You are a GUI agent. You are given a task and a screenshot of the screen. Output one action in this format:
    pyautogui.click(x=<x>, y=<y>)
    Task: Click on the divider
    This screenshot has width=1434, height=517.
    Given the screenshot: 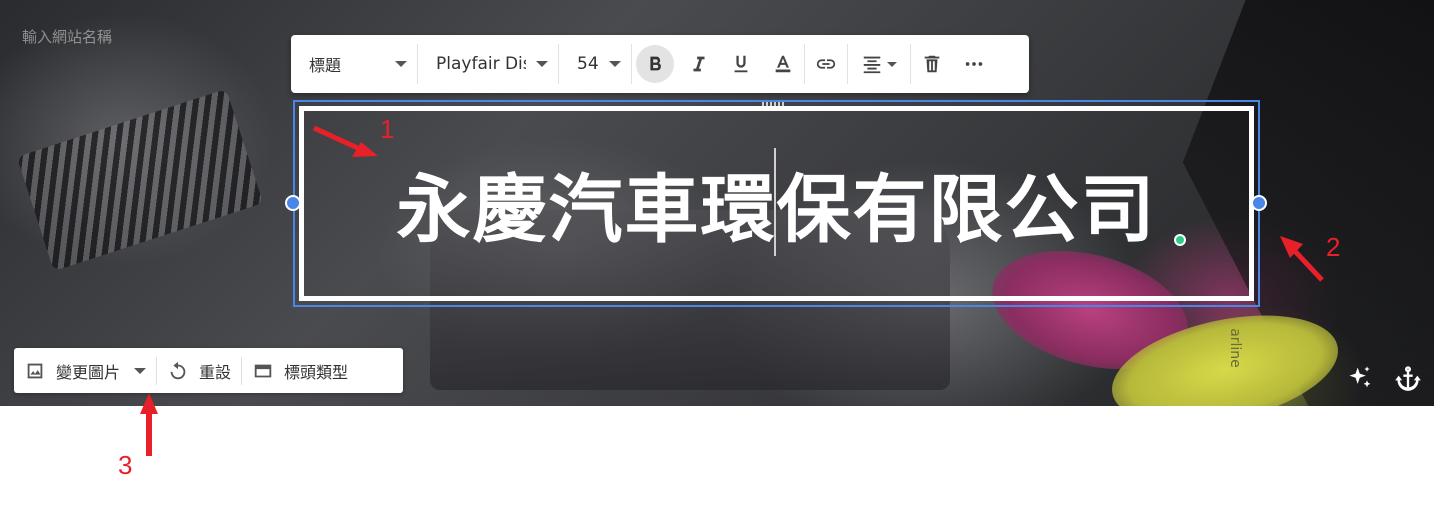 What is the action you would take?
    pyautogui.click(x=631, y=64)
    